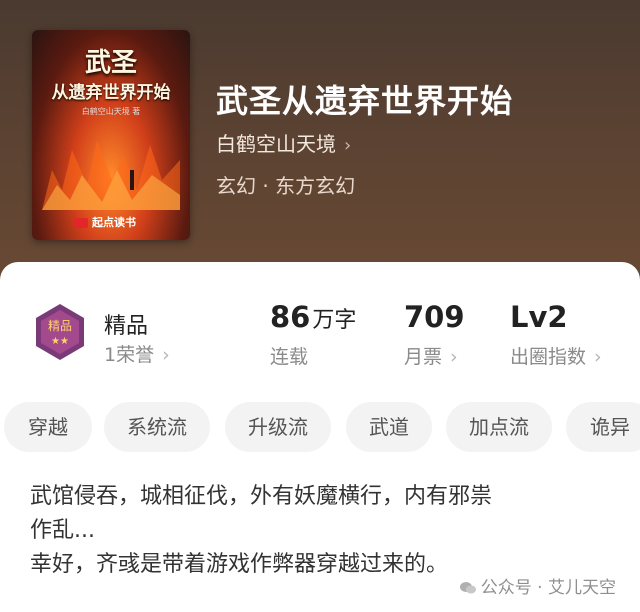 Image resolution: width=640 pixels, height=612 pixels. I want to click on tag-list: 穿越 系统流 升级流 武道 加点流 诡异, so click(320, 427).